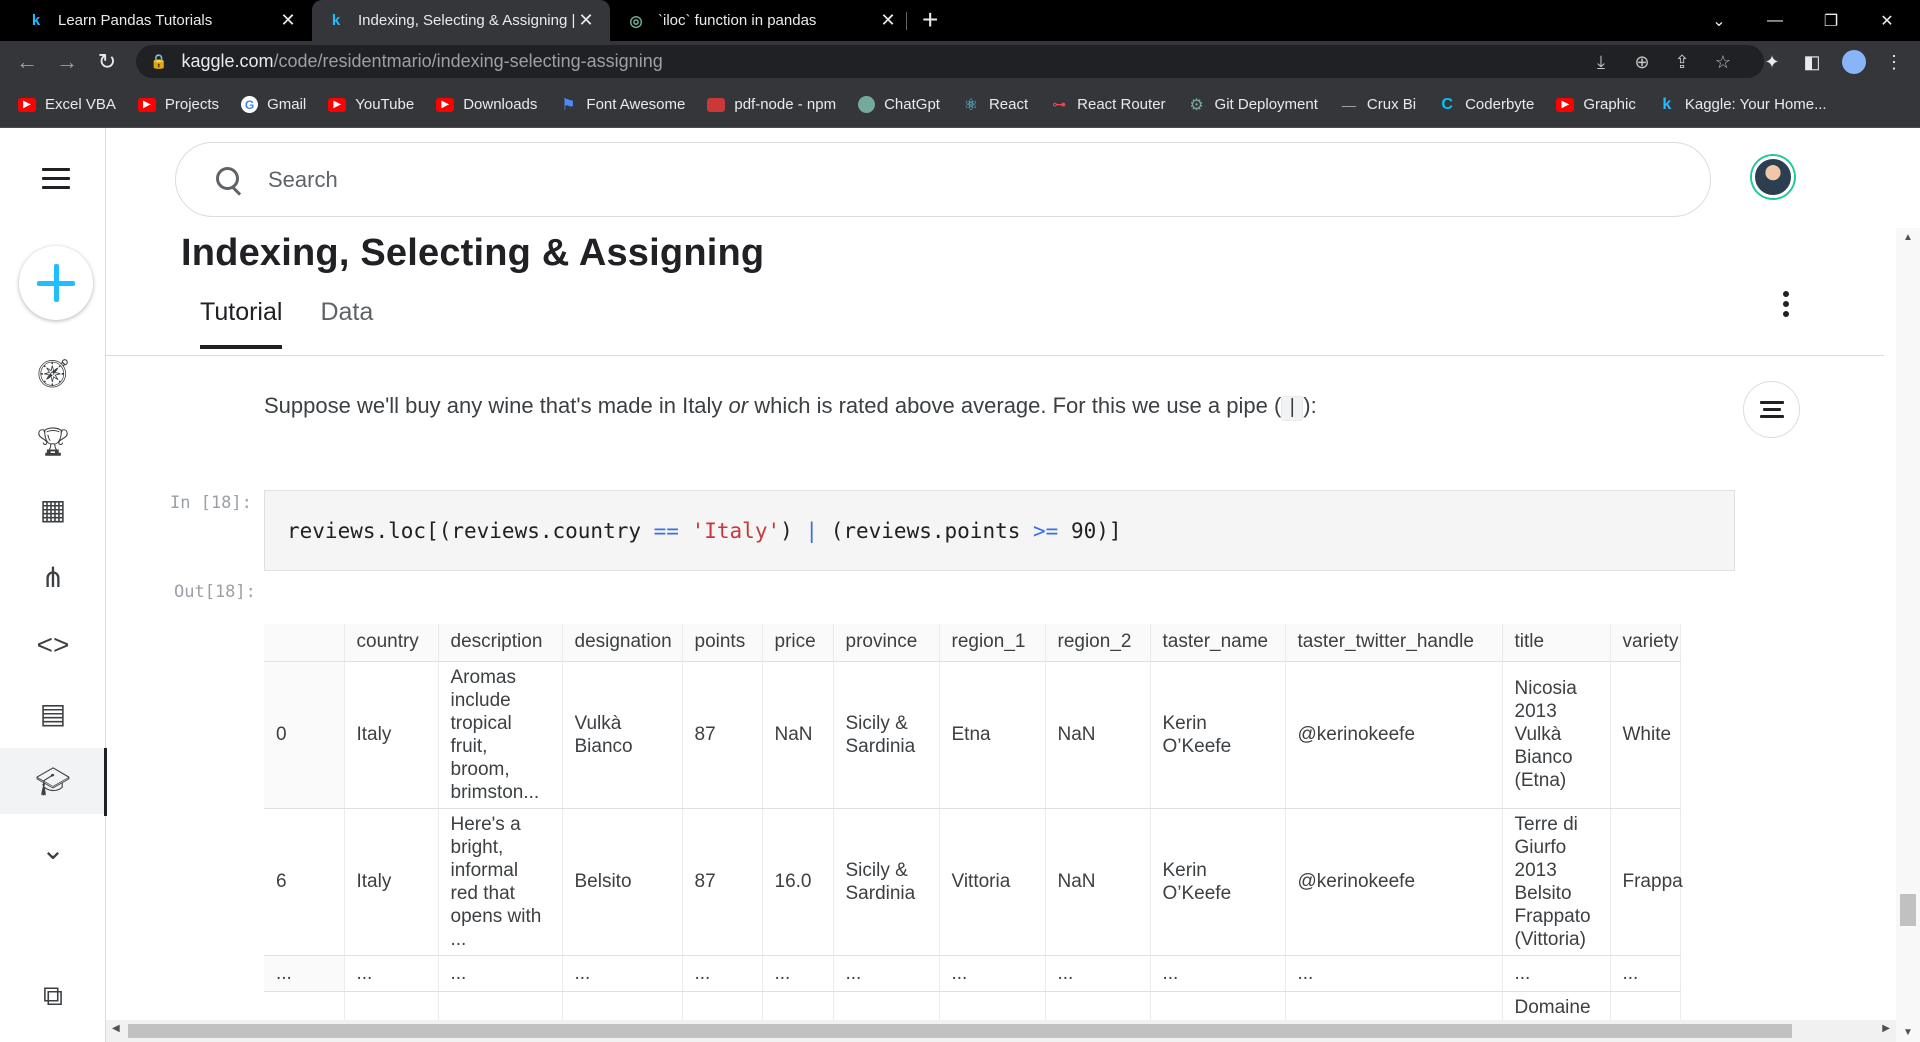 This screenshot has height=1042, width=1920. I want to click on share-icon: ⇪, so click(1682, 62).